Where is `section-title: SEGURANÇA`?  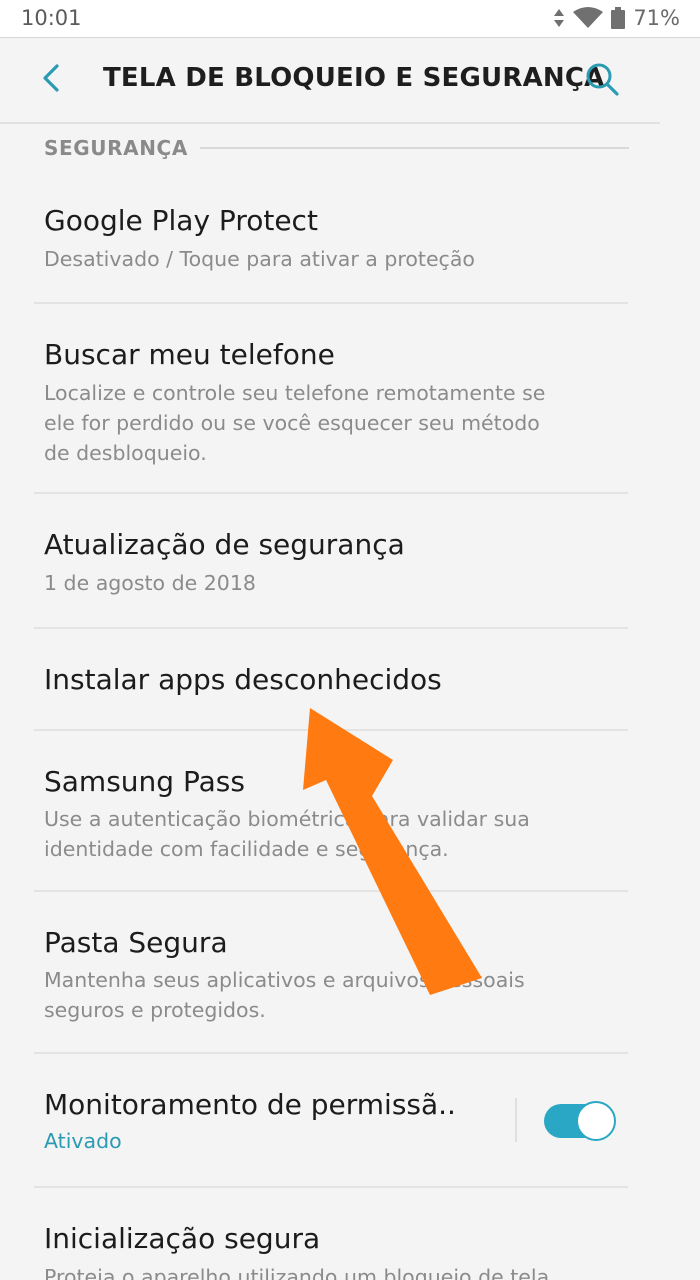 section-title: SEGURANÇA is located at coordinates (116, 148).